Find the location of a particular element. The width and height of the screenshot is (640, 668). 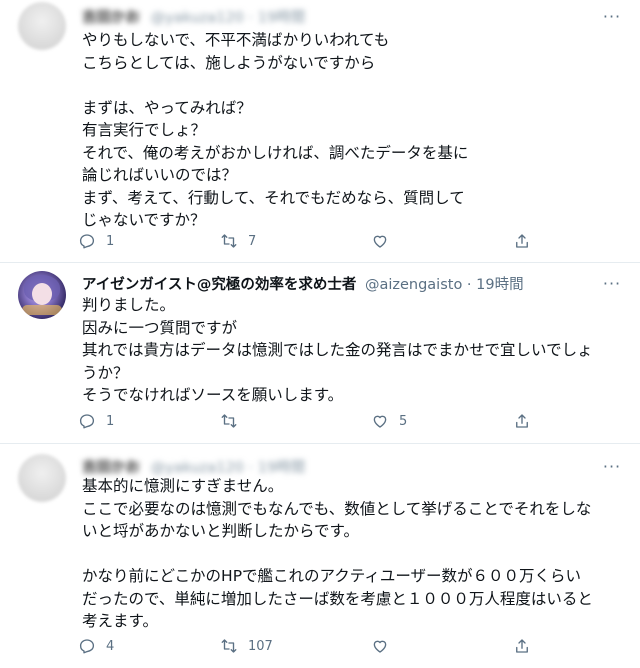

author-handle: @aizengaisto · 19時間 is located at coordinates (444, 285).